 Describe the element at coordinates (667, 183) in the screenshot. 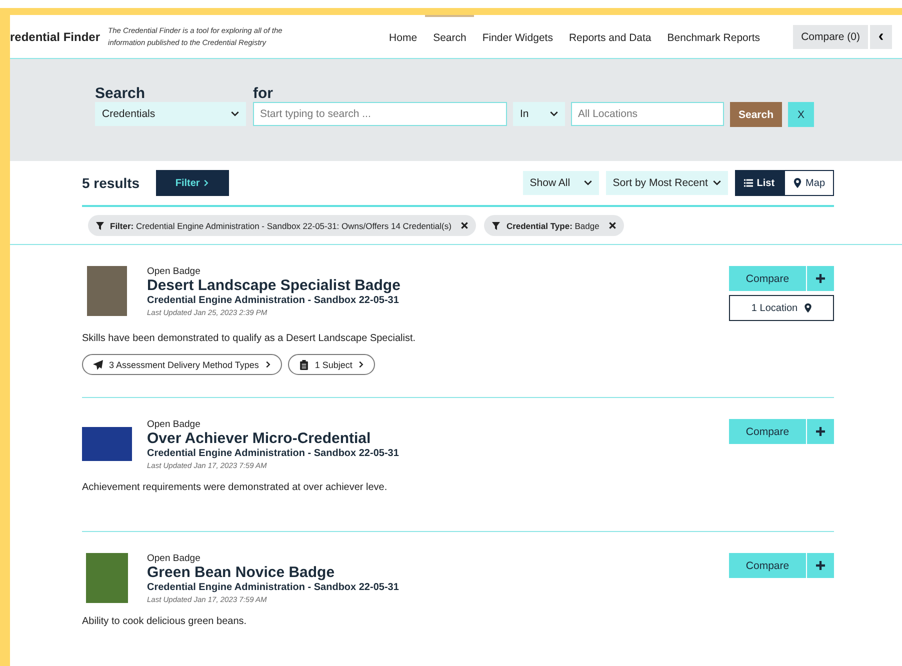

I see `sort-dropdown: Sort by Most Recent` at that location.